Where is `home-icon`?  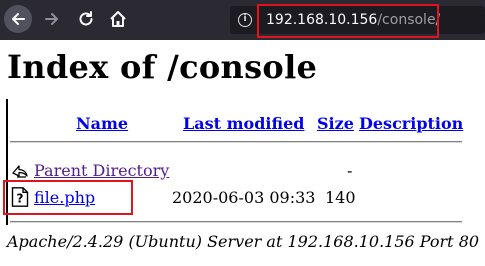 home-icon is located at coordinates (118, 19).